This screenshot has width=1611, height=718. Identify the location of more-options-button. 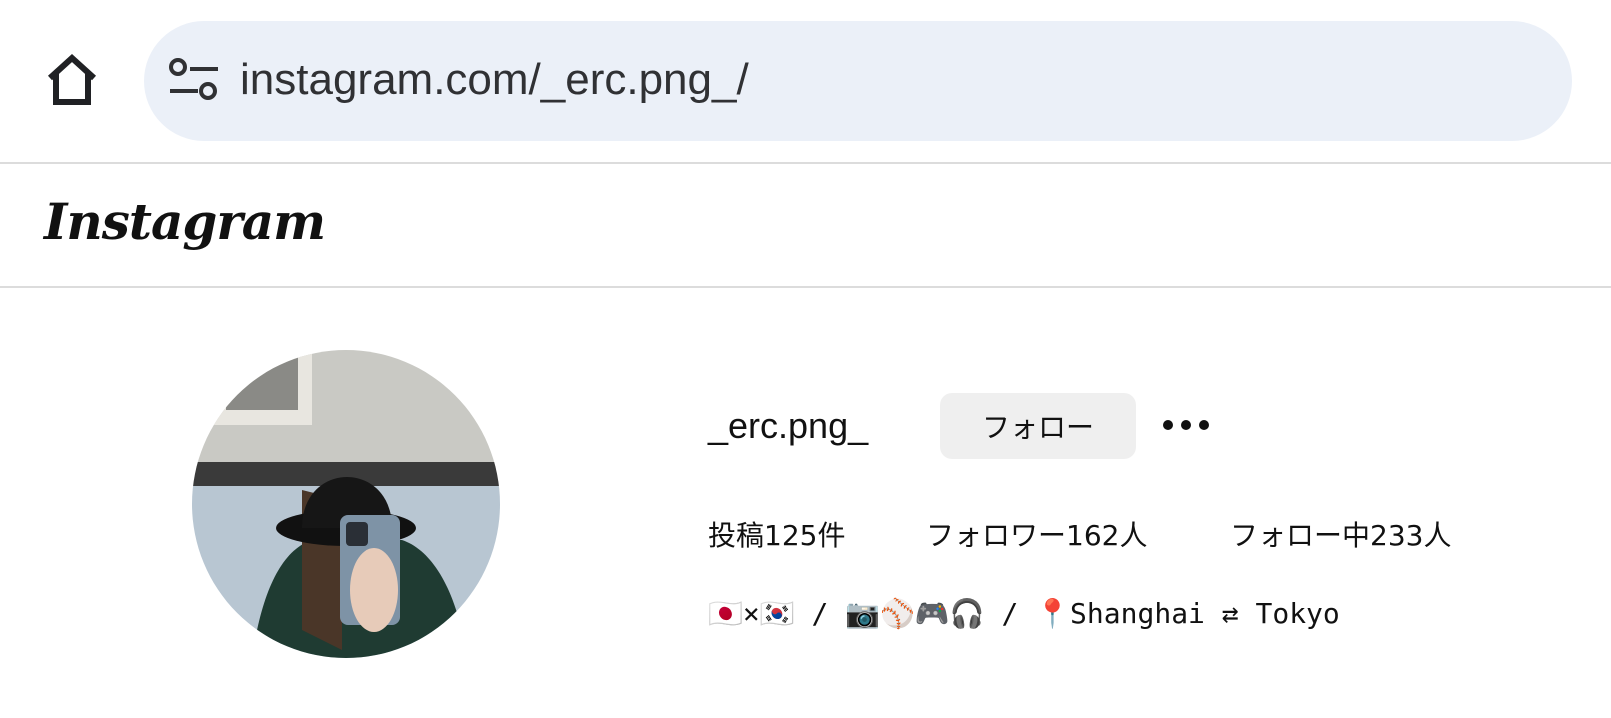
(1186, 425).